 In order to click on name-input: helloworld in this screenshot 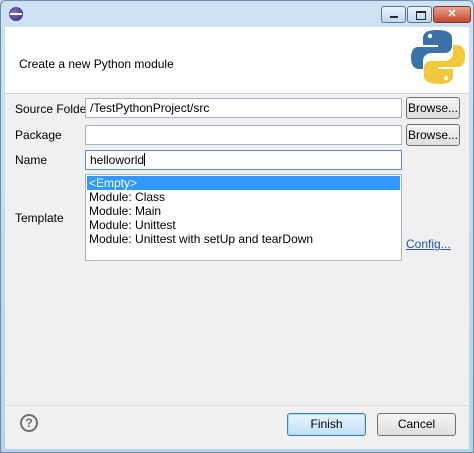, I will do `click(243, 160)`.